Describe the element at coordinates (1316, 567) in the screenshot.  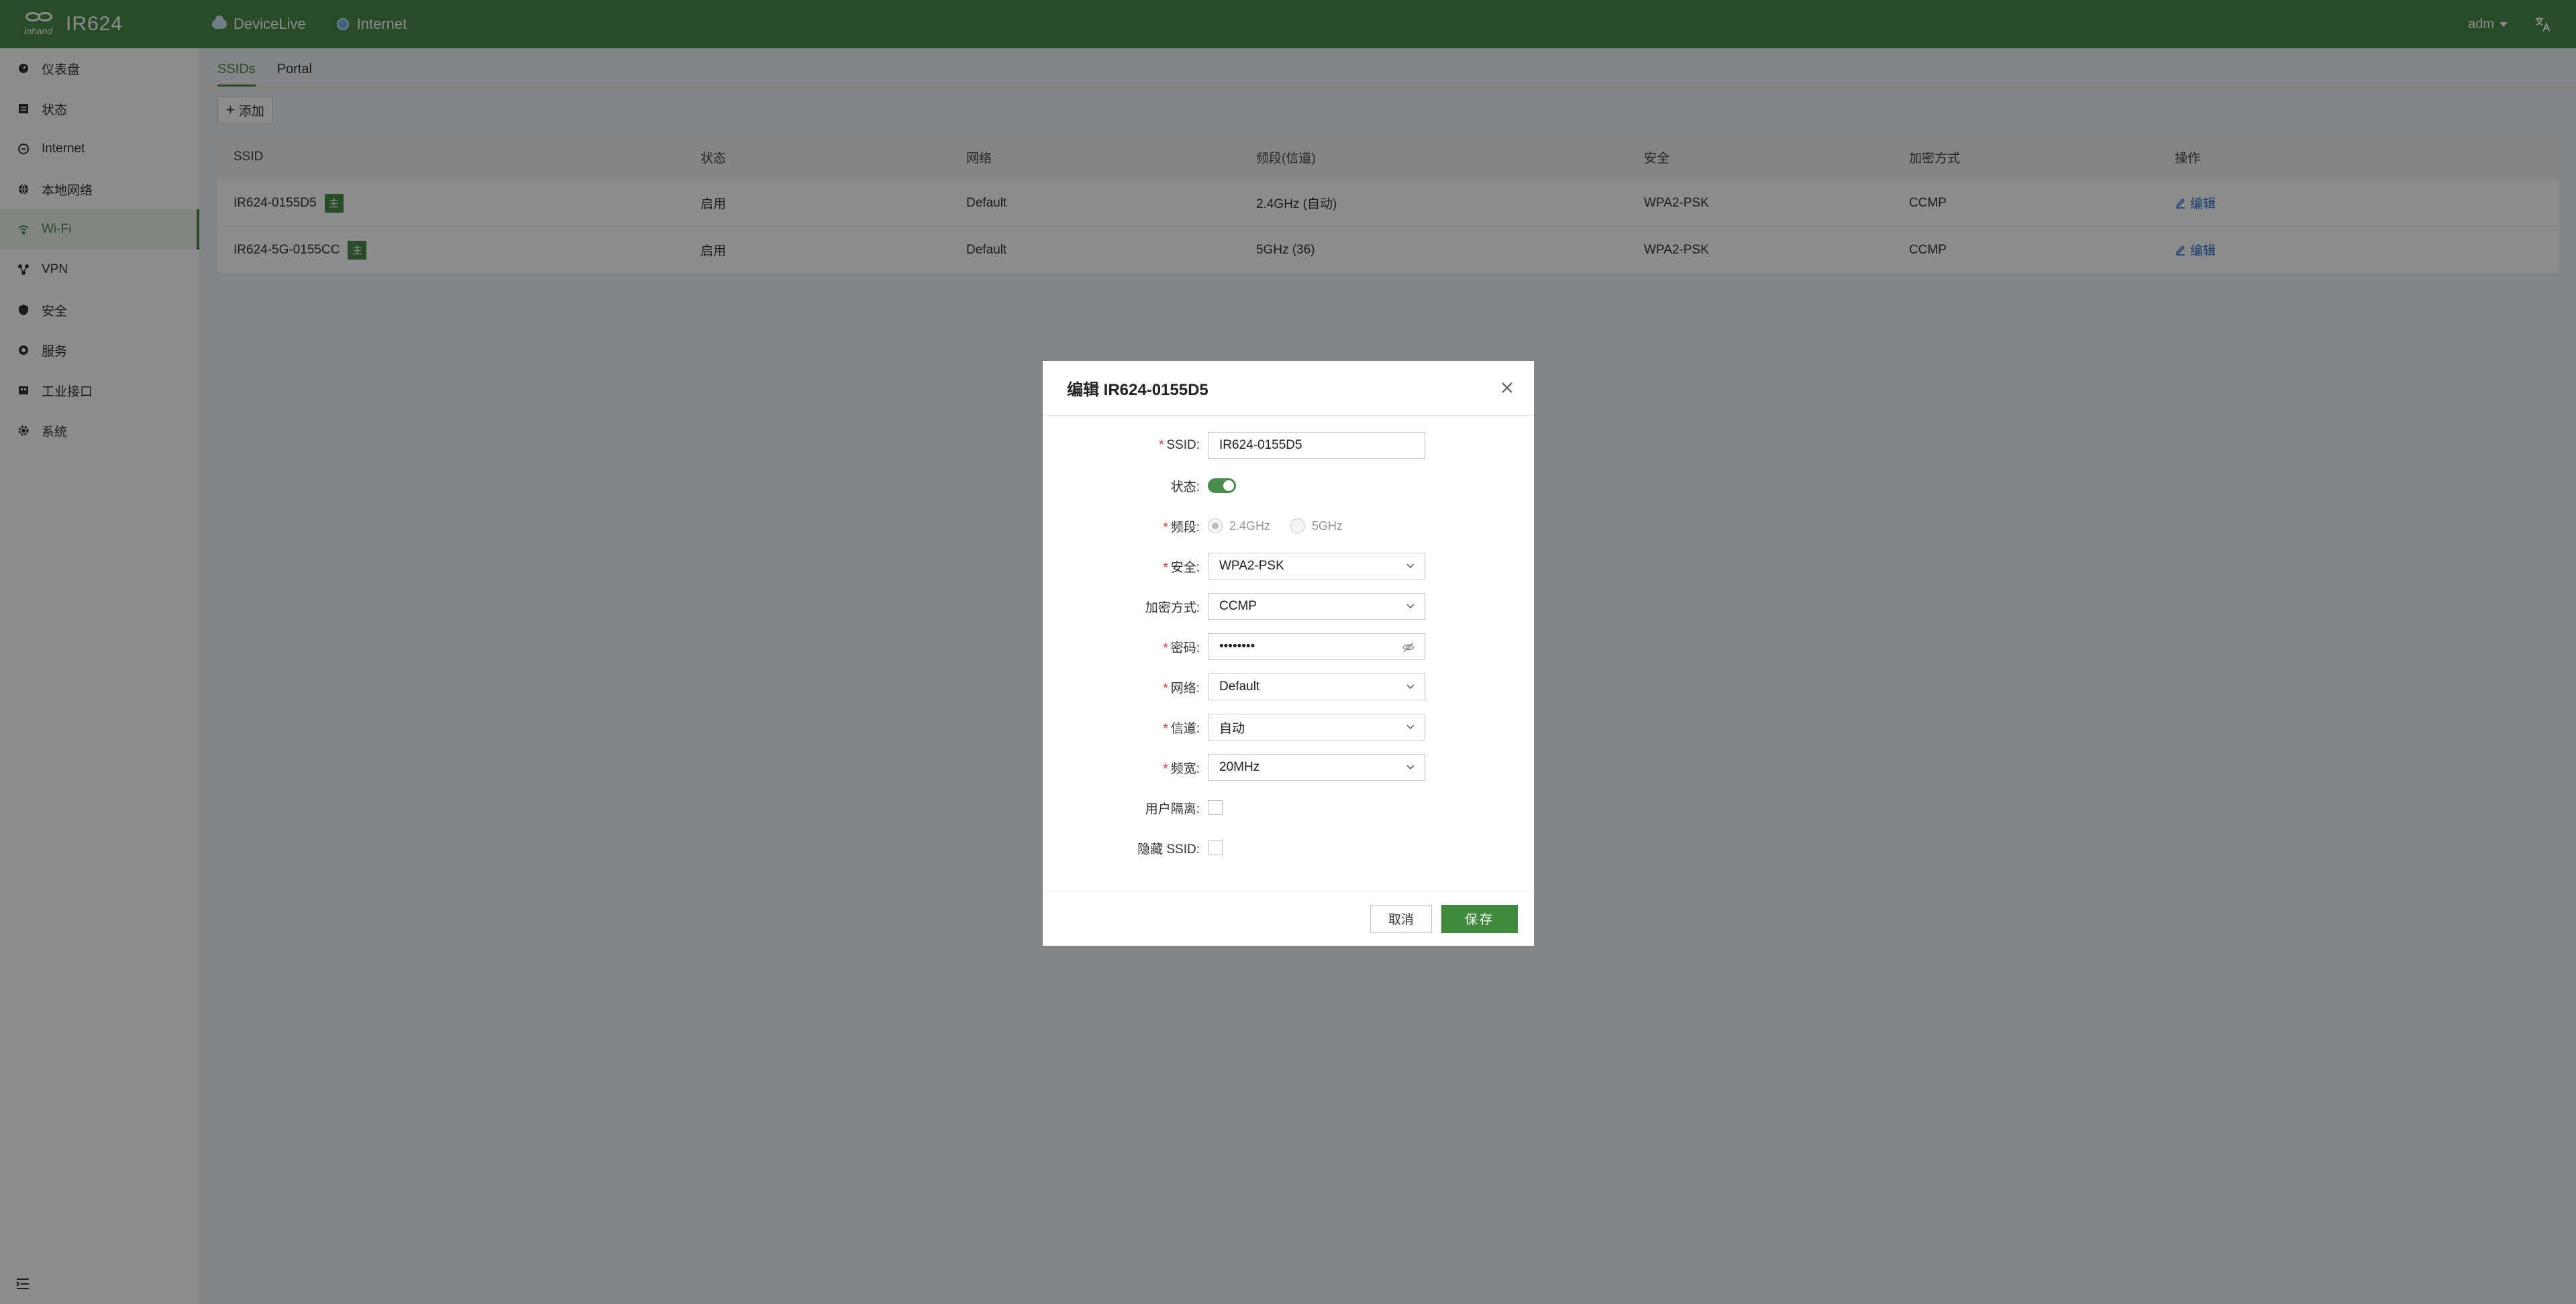
I see `security-select: WPA2-PSK` at that location.